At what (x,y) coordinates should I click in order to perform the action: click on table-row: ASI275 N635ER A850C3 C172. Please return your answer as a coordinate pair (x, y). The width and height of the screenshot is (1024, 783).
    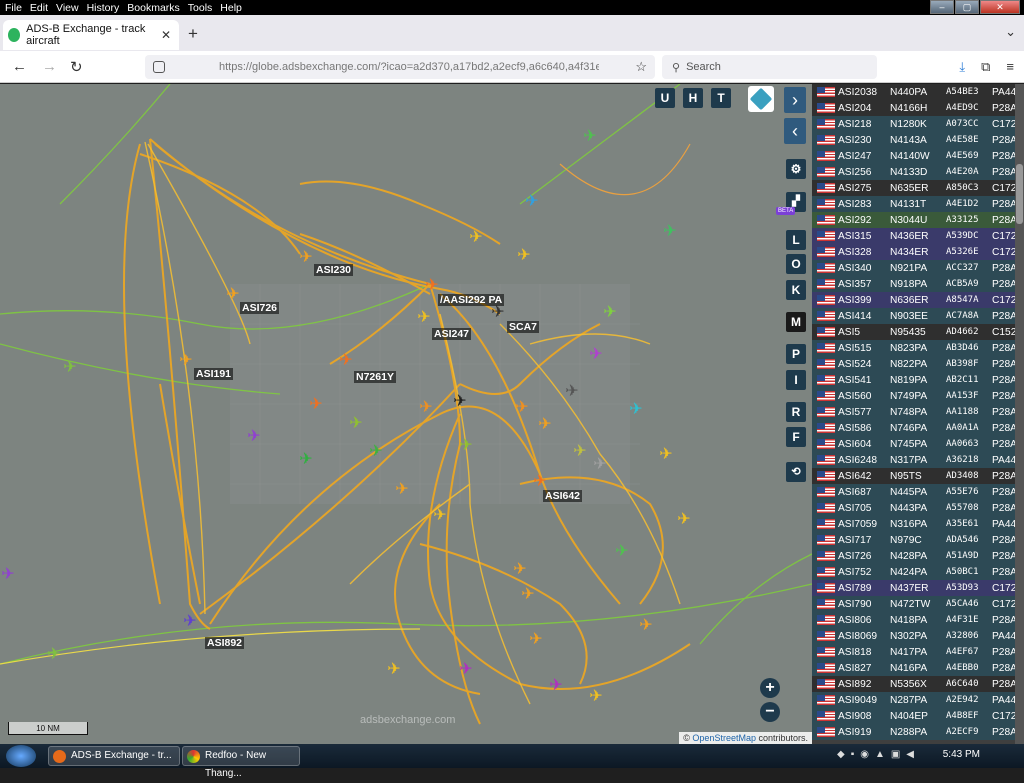
    Looking at the image, I should click on (918, 188).